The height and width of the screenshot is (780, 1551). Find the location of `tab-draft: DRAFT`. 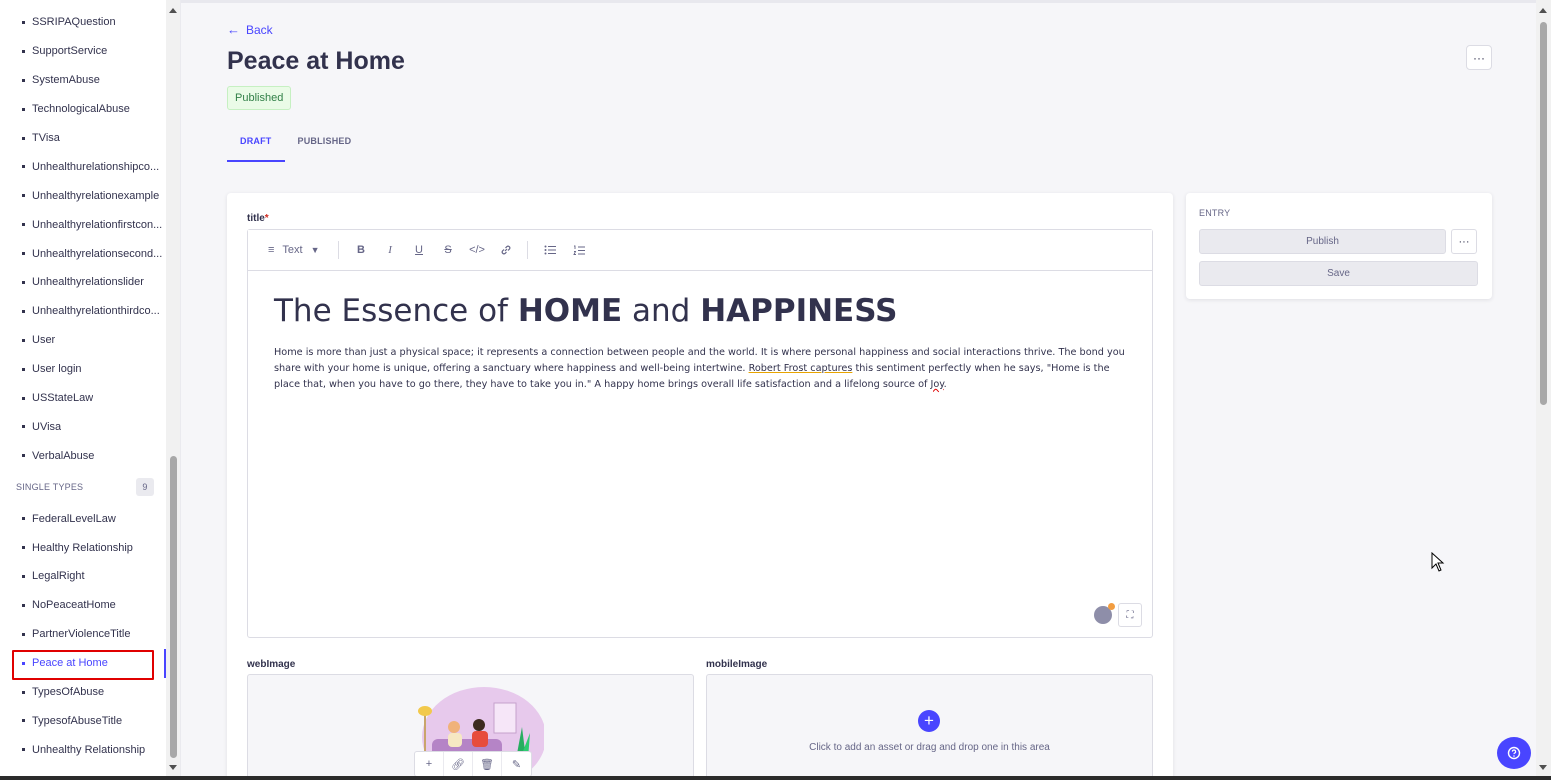

tab-draft: DRAFT is located at coordinates (256, 145).